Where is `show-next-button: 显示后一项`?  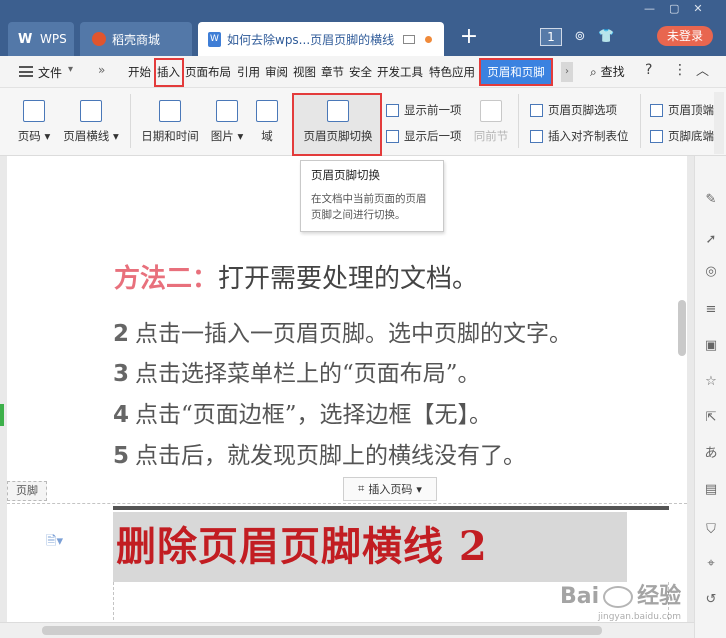 show-next-button: 显示后一项 is located at coordinates (424, 136).